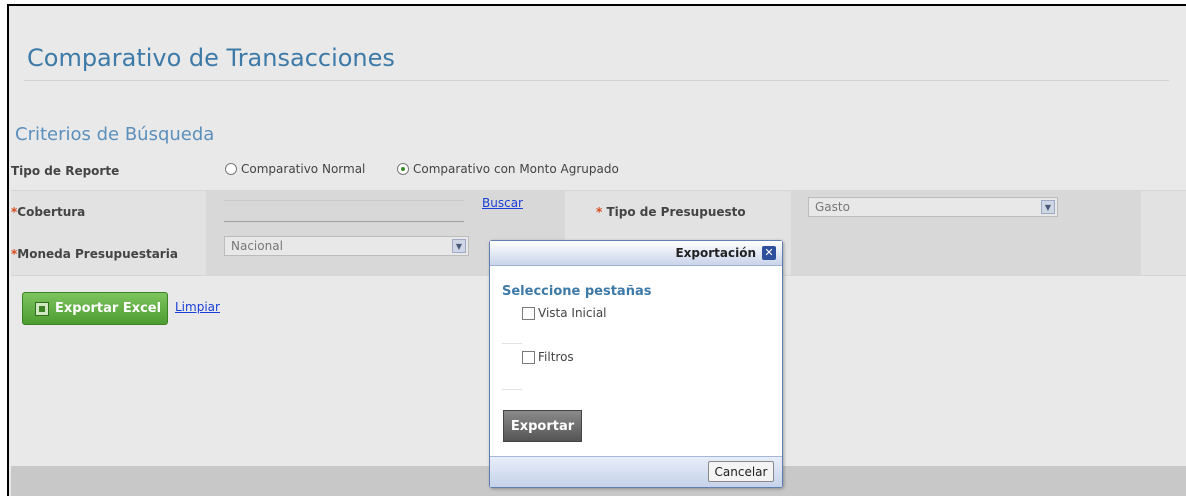 The height and width of the screenshot is (498, 1186). Describe the element at coordinates (542, 426) in the screenshot. I see `export-button: Exportar` at that location.